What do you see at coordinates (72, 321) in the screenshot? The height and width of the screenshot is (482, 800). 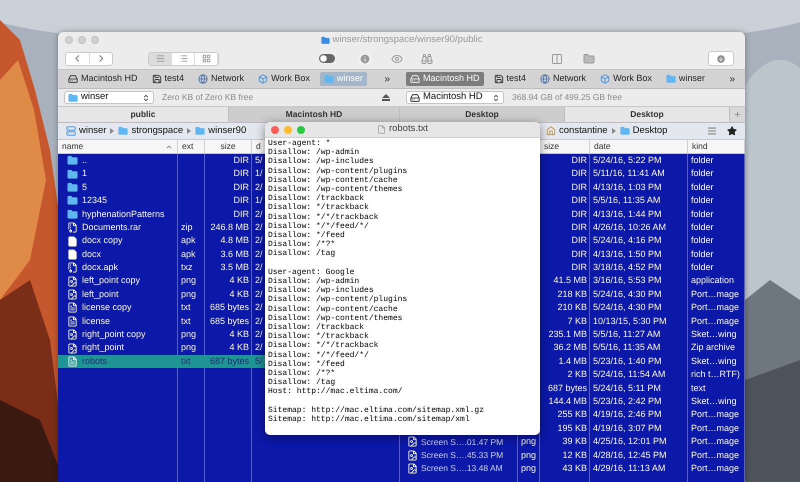 I see `text-file-icon` at bounding box center [72, 321].